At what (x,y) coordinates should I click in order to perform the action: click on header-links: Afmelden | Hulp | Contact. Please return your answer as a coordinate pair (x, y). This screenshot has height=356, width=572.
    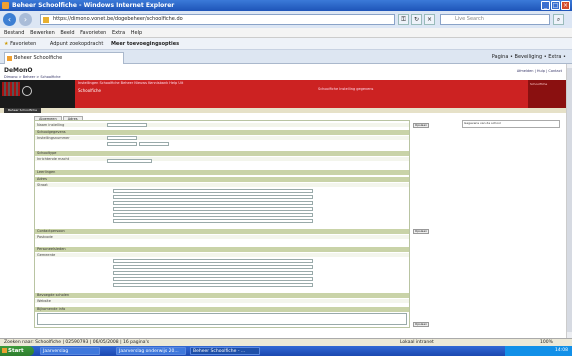
    Looking at the image, I should click on (539, 71).